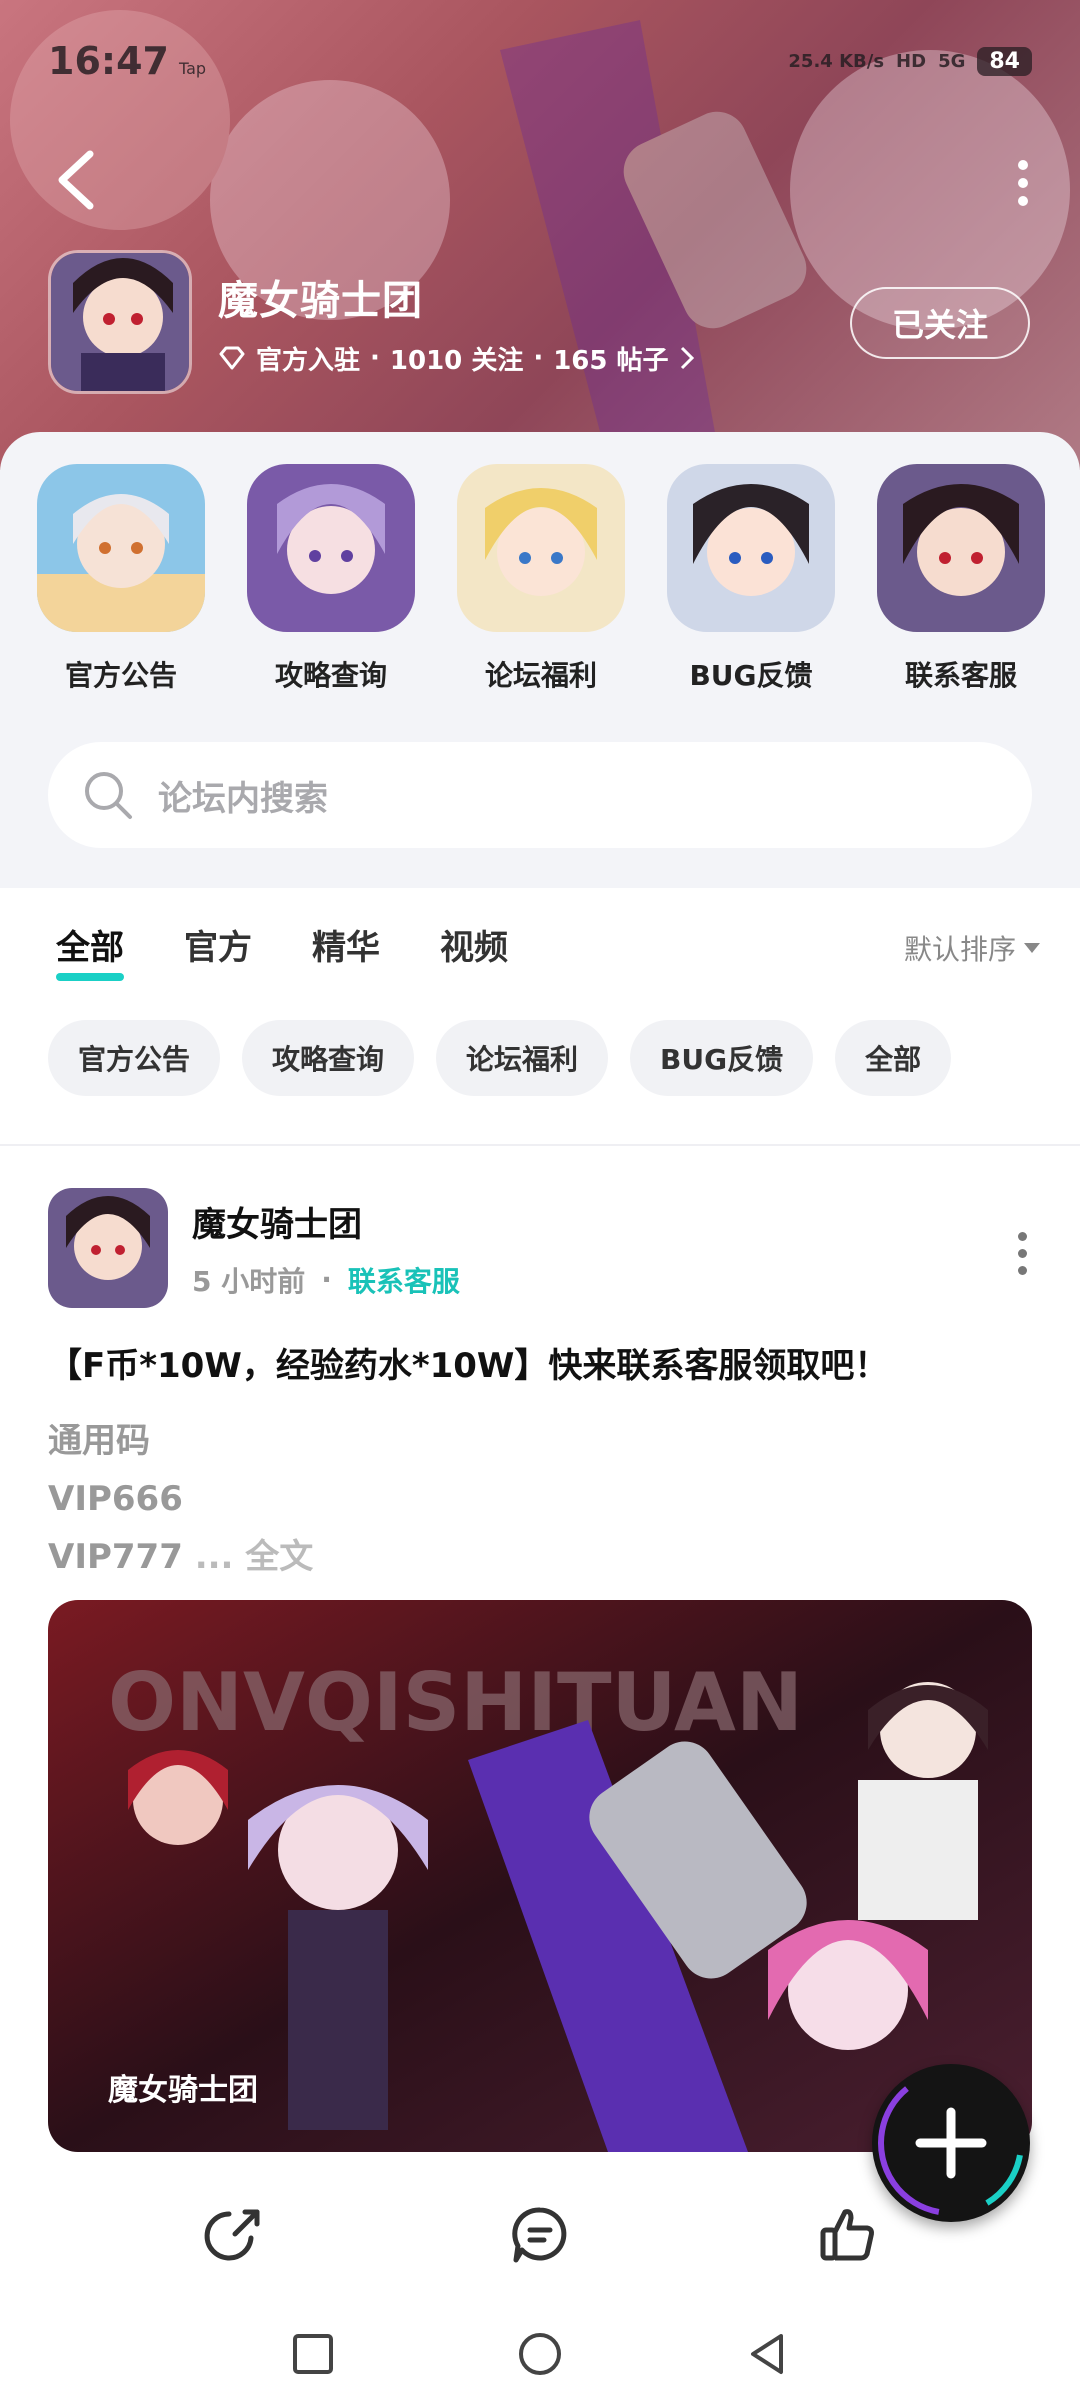 Image resolution: width=1080 pixels, height=2408 pixels. Describe the element at coordinates (1024, 183) in the screenshot. I see `more-options-icon` at that location.